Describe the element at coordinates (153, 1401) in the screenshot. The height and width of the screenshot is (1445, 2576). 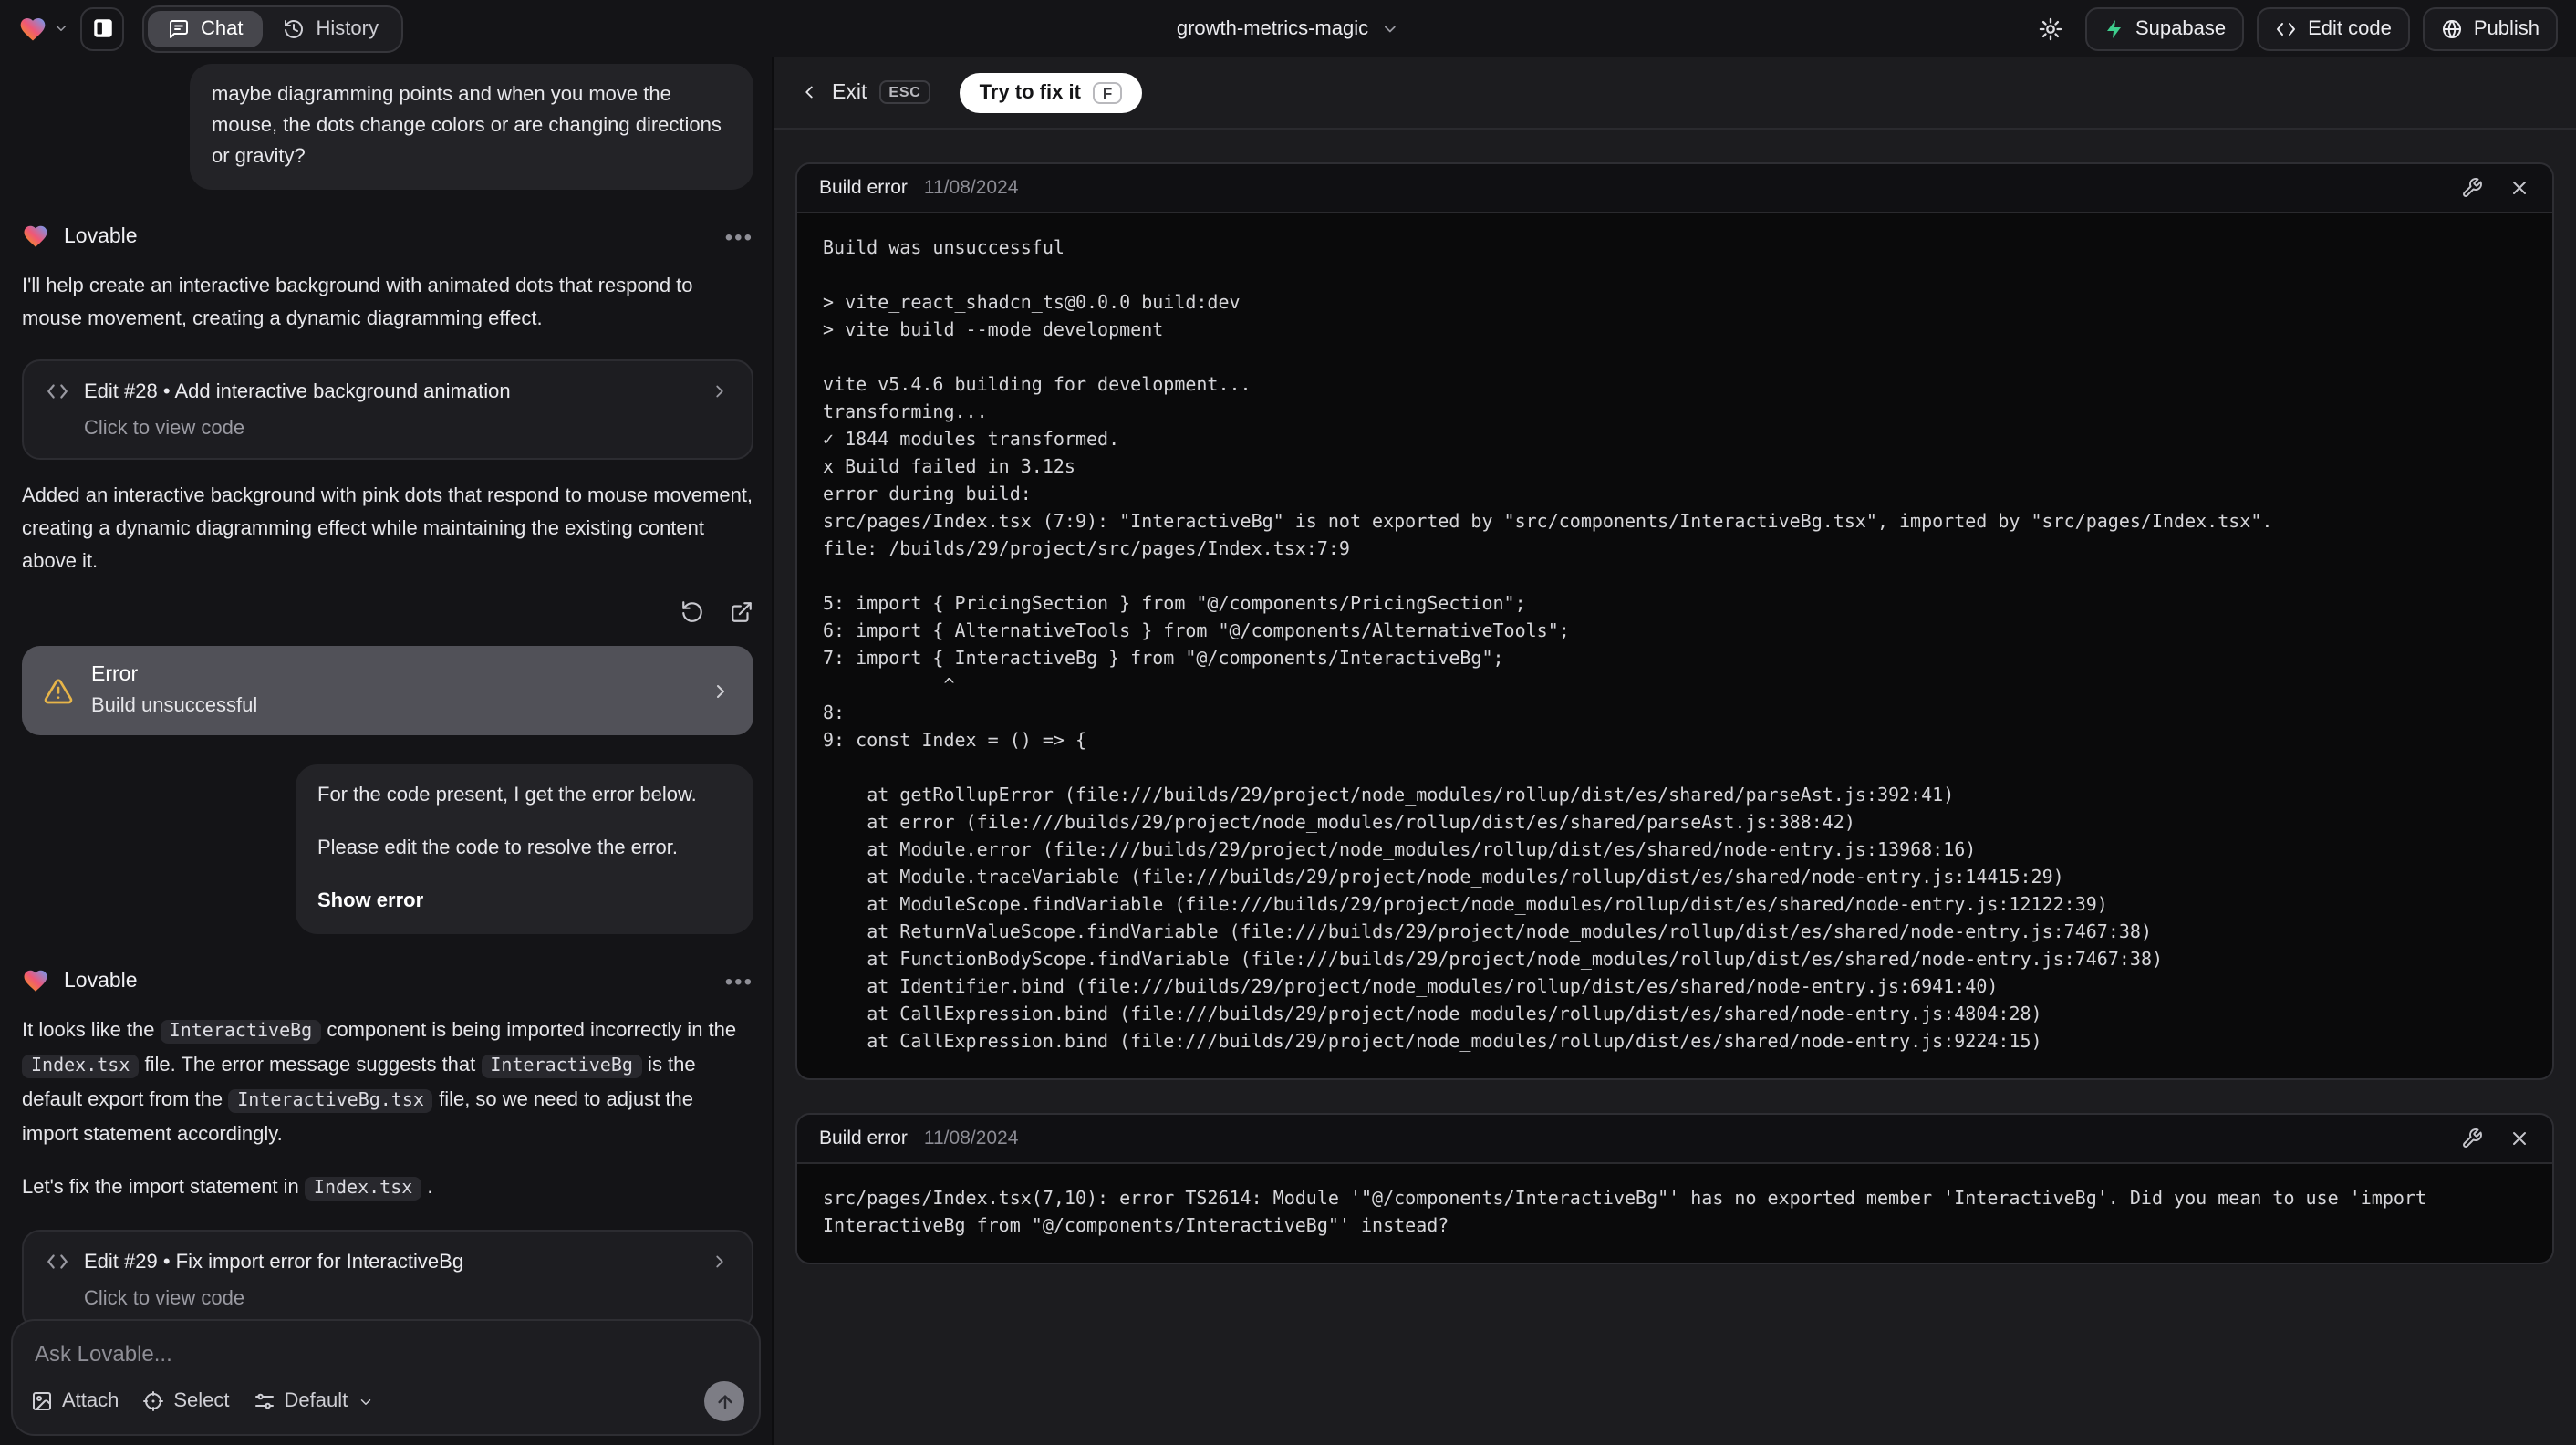
I see `target-icon` at that location.